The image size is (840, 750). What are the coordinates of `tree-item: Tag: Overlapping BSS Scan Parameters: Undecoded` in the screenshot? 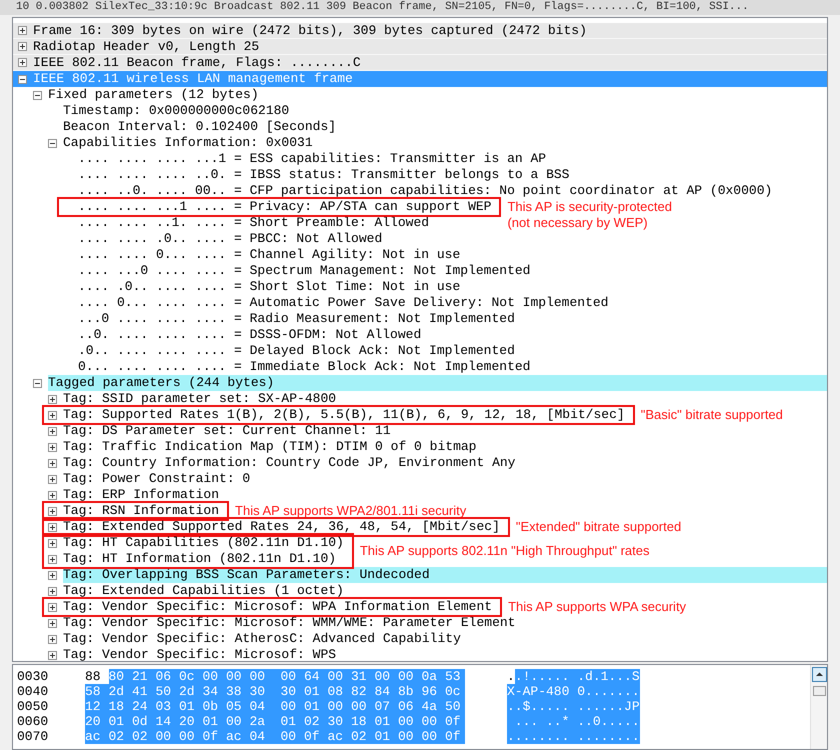 It's located at (445, 575).